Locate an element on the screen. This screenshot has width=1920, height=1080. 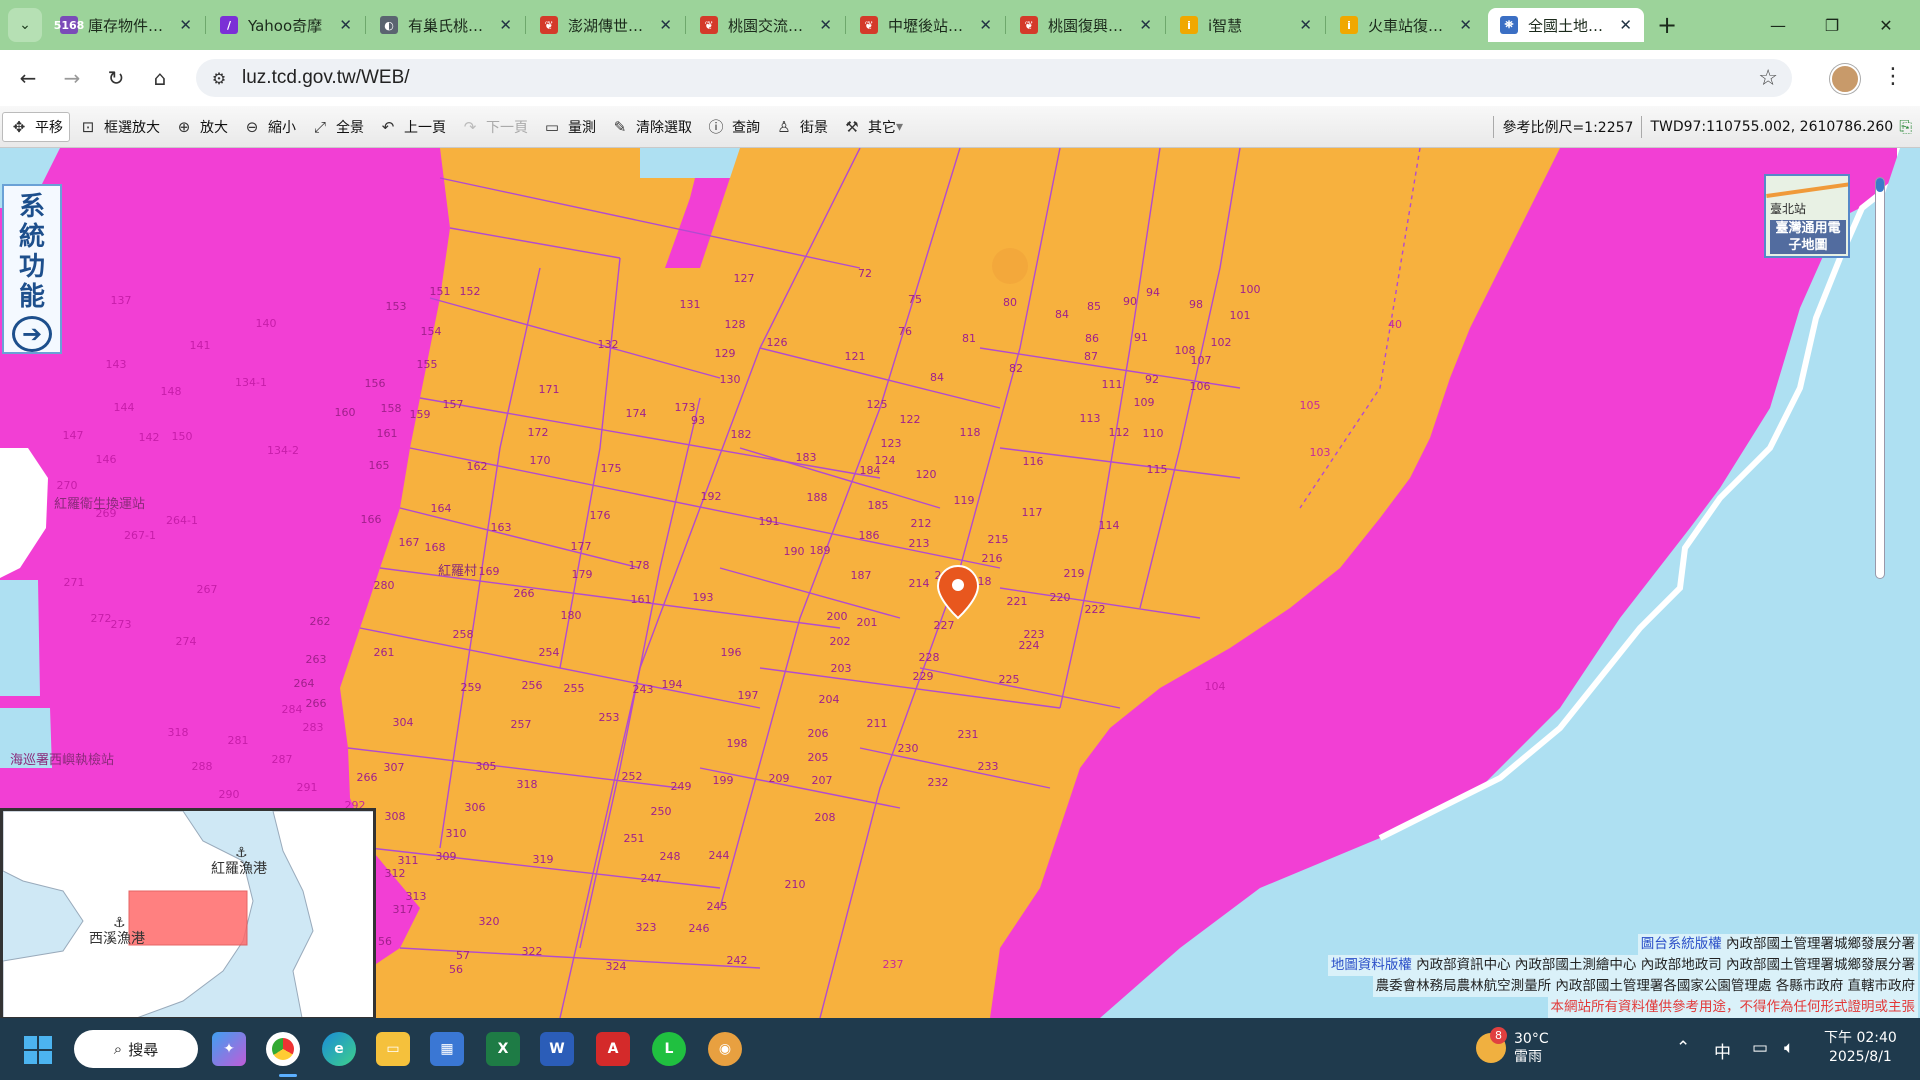
arrow-right-icon: ➔ is located at coordinates (32, 334).